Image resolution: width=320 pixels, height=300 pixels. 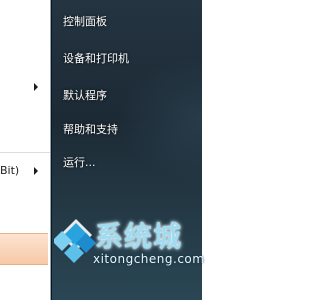 I want to click on search-box, so click(x=24, y=249).